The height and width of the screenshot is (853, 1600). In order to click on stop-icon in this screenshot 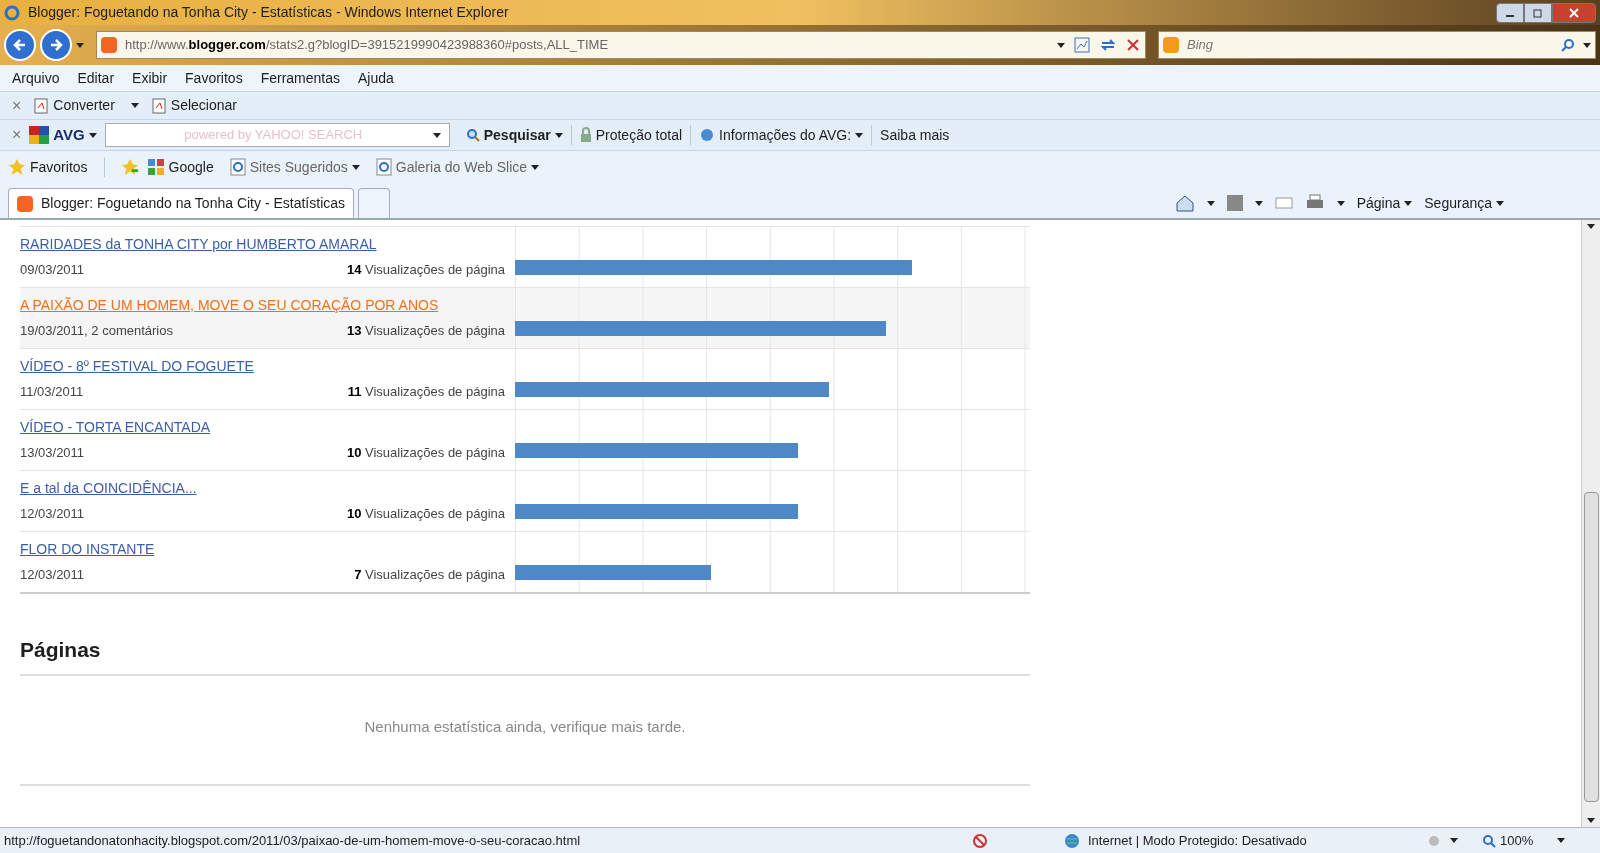, I will do `click(1133, 45)`.